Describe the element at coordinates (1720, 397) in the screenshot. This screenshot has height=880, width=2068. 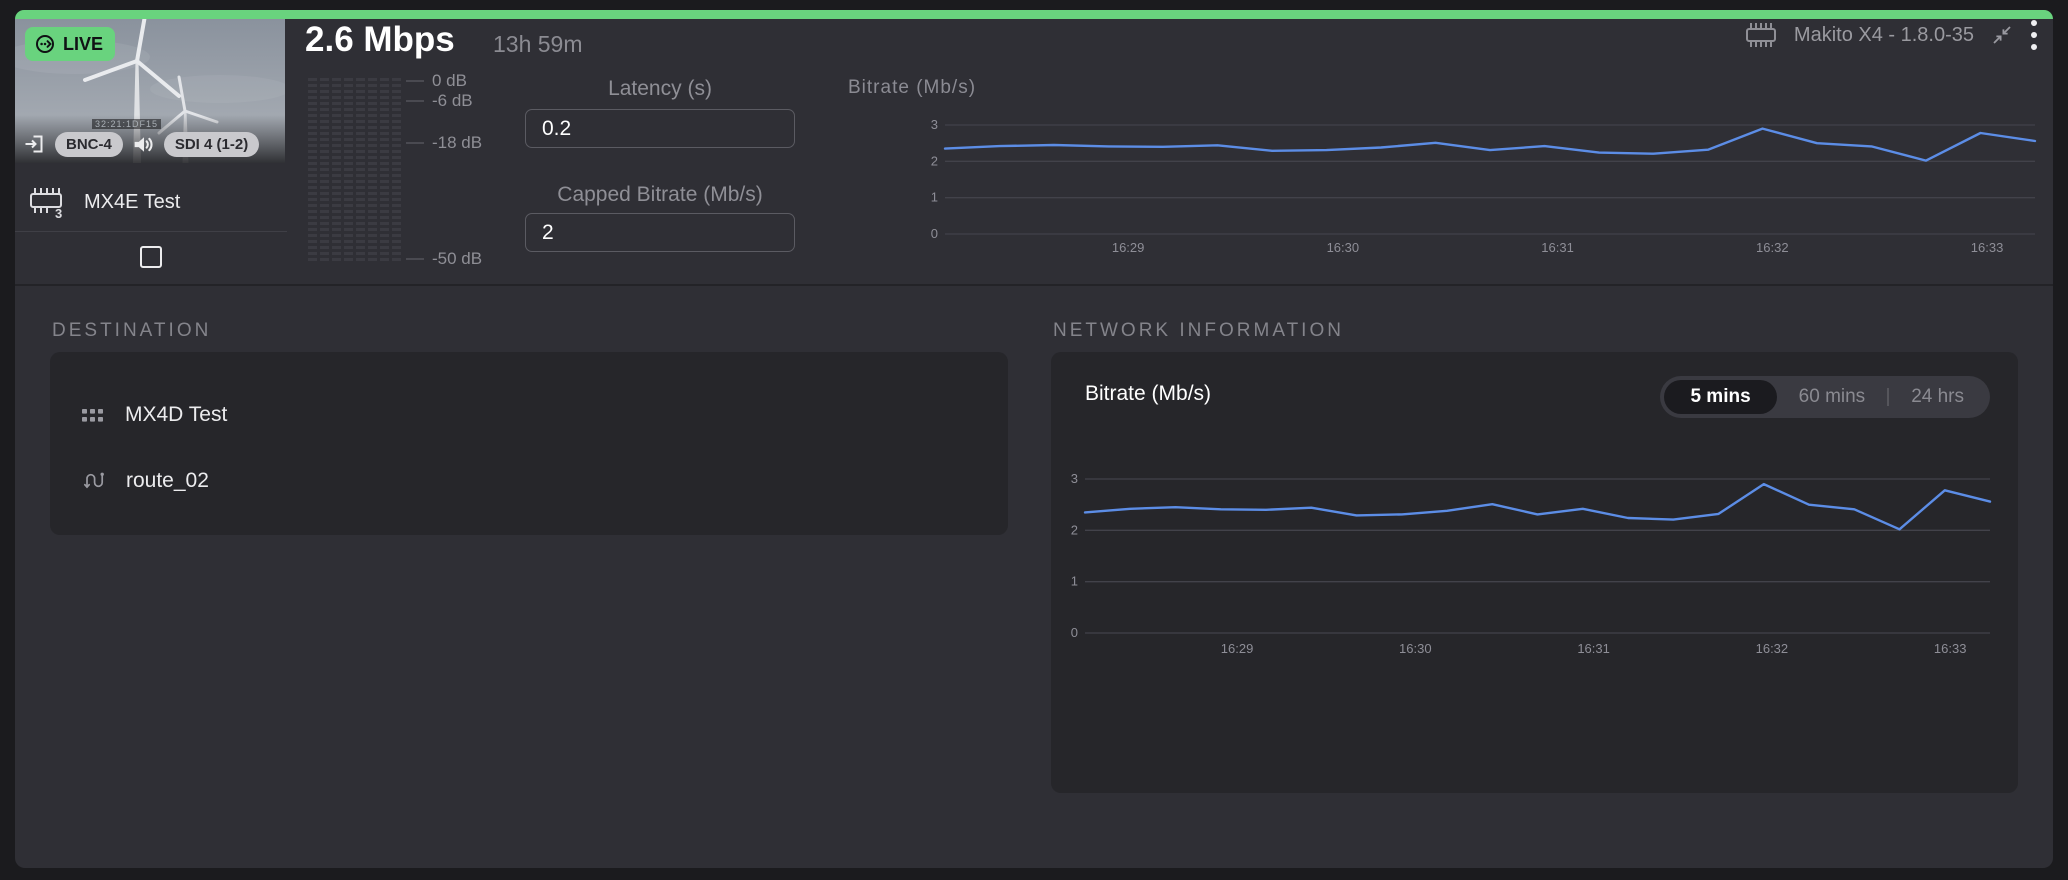
I see `range-option-5mins: 5 mins` at that location.